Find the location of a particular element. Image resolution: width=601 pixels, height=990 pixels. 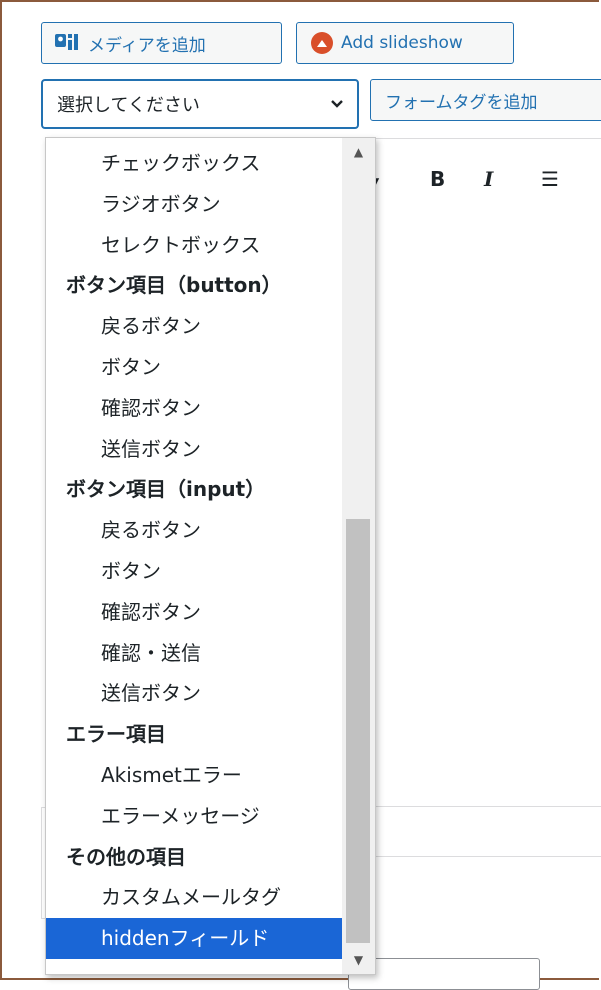

add-slideshow-button: Add slideshow is located at coordinates (405, 43).